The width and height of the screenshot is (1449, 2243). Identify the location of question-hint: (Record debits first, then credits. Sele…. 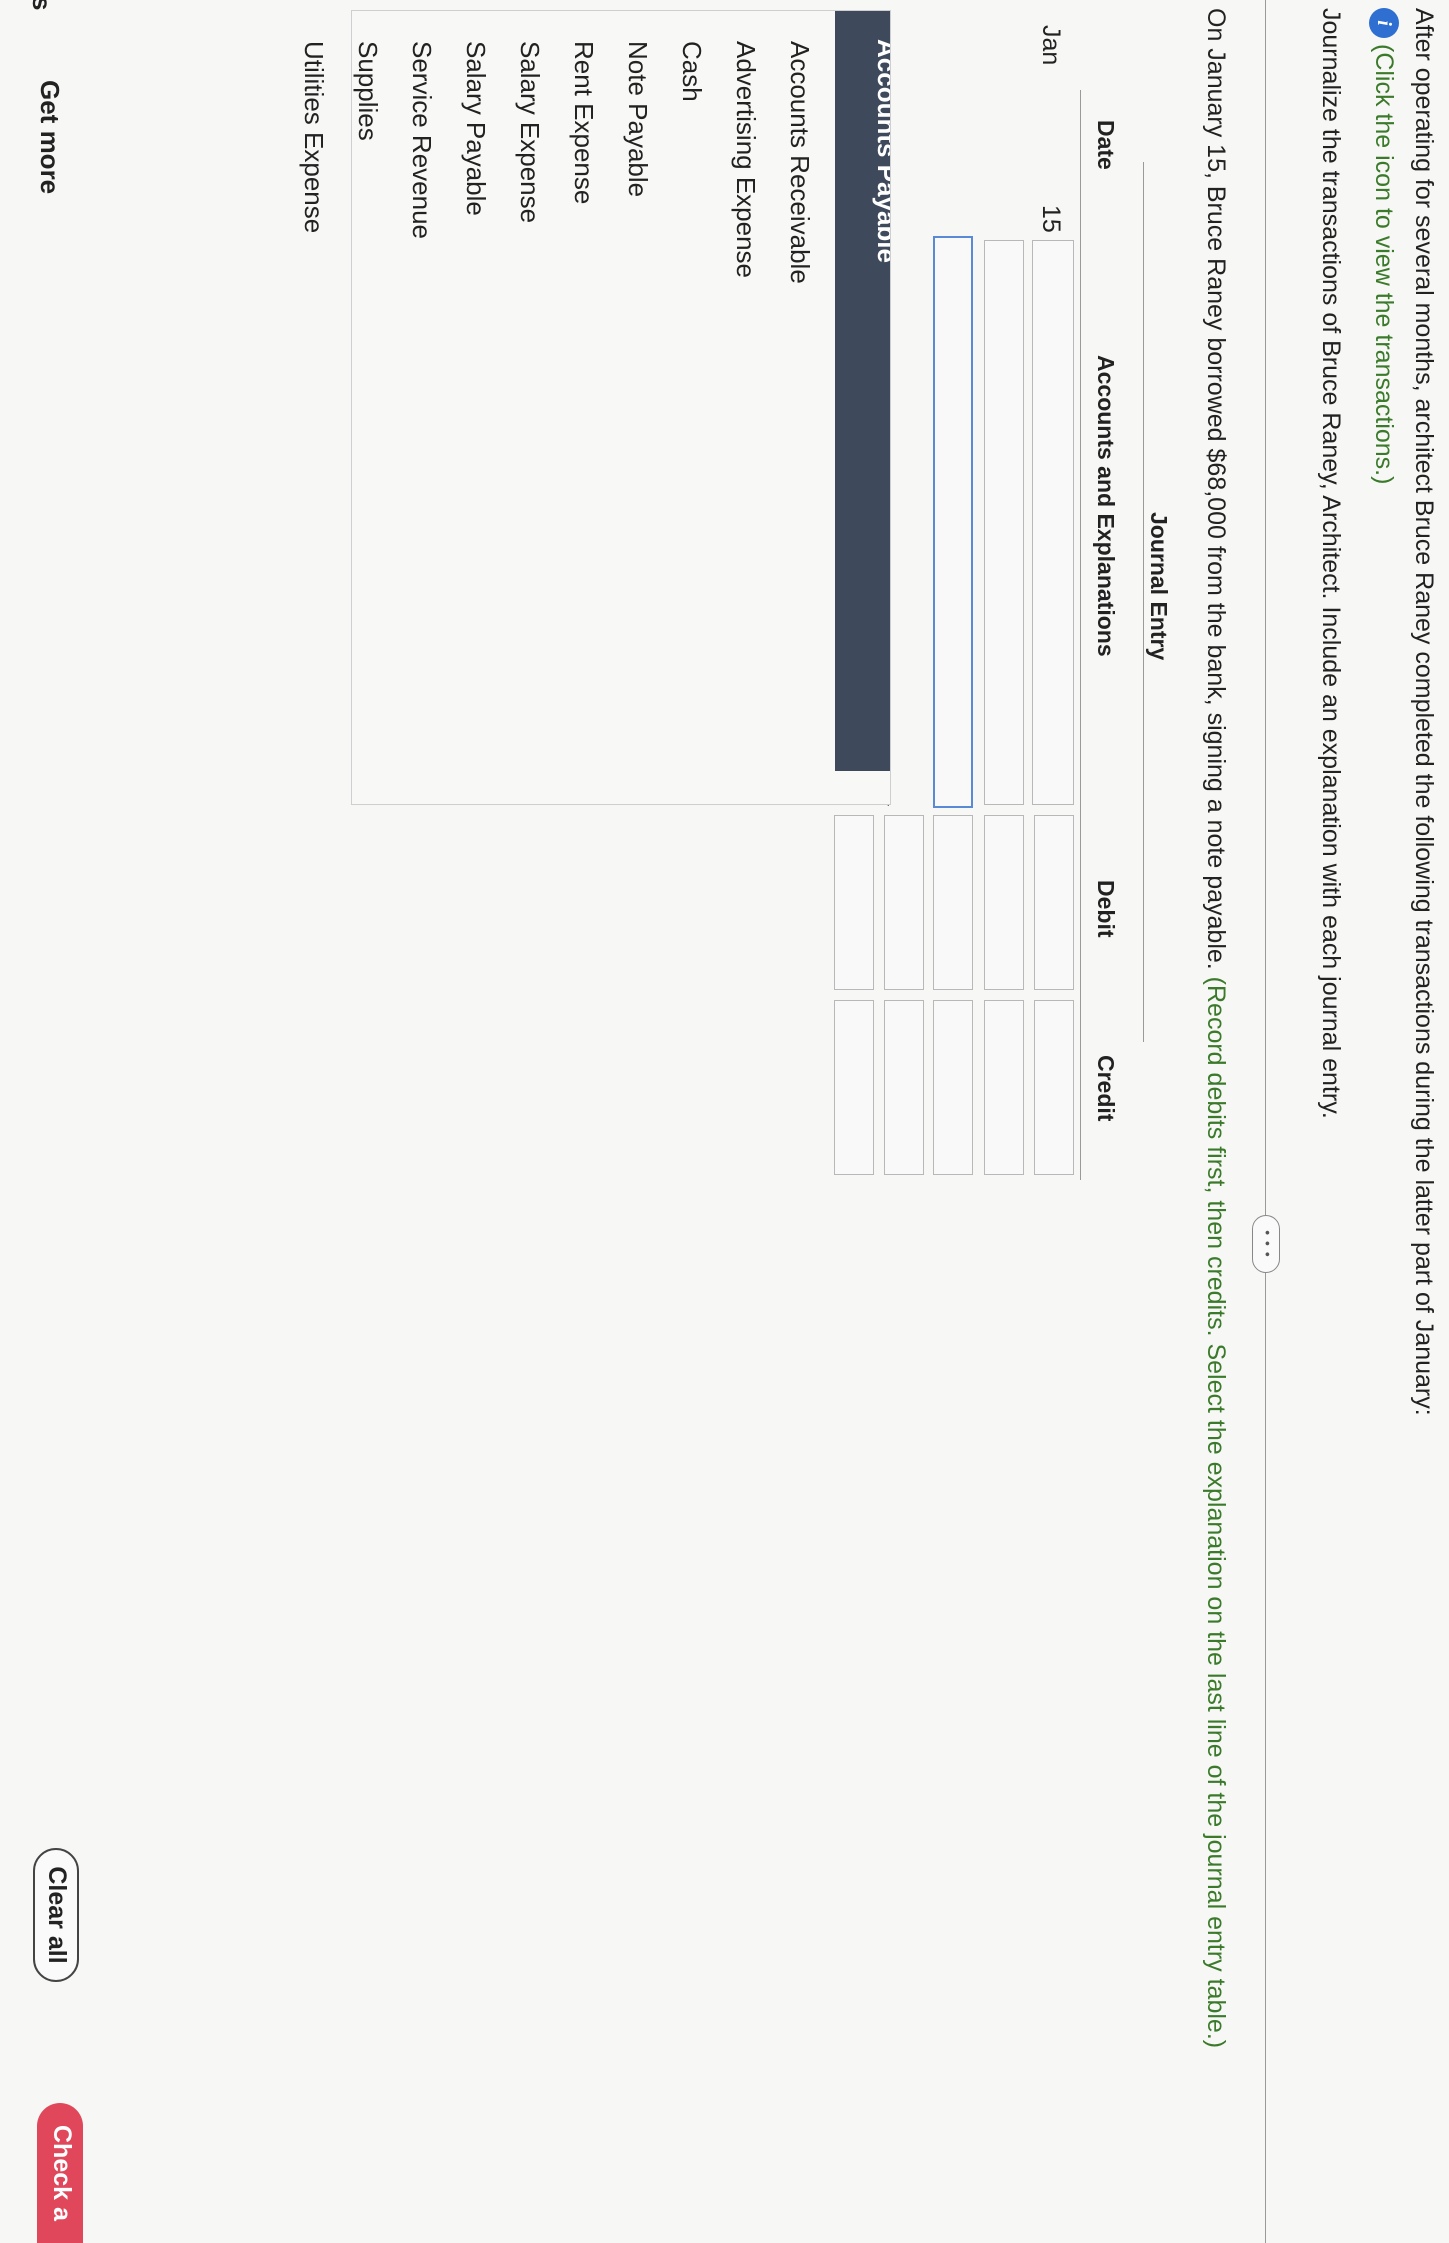
(1216, 1512).